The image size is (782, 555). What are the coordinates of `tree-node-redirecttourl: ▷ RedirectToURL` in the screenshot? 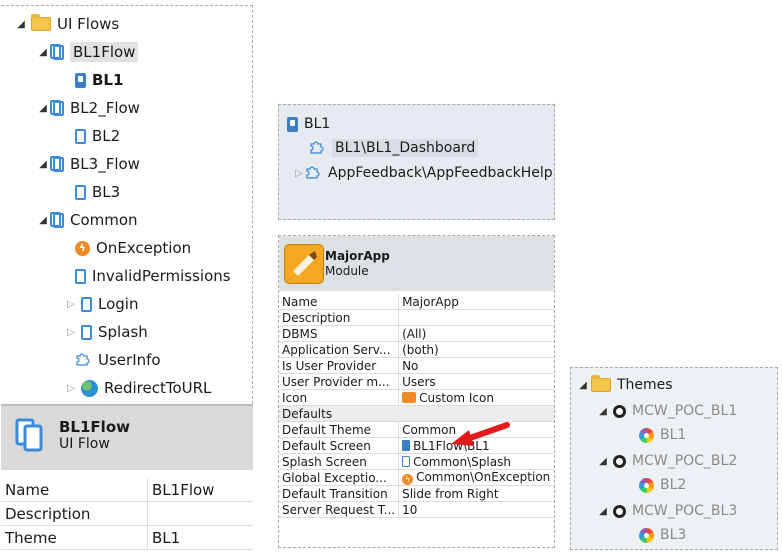 It's located at (138, 388).